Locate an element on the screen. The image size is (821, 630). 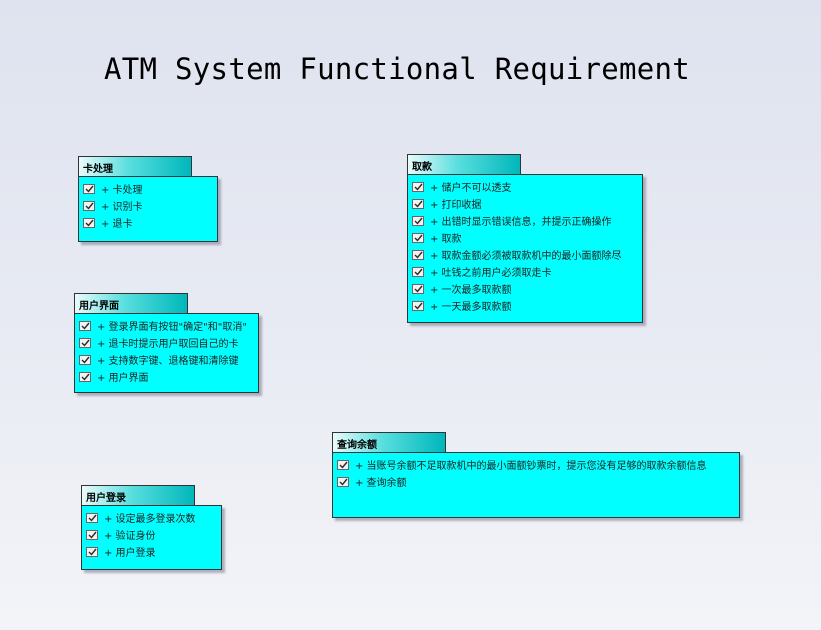
requirement-item: + 吐钱之前用户必须取走卡 is located at coordinates (527, 271).